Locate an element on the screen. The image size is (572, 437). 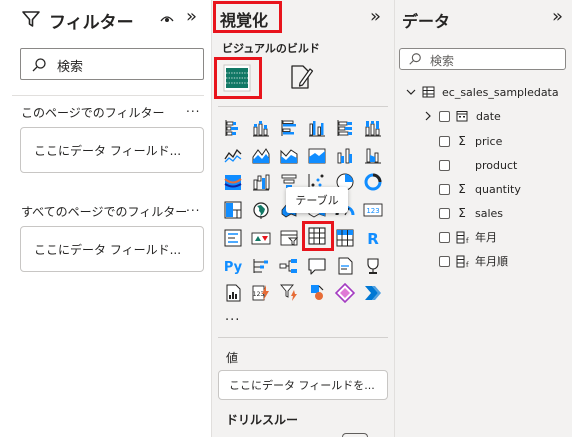
drillthrough-toggle is located at coordinates (355, 435).